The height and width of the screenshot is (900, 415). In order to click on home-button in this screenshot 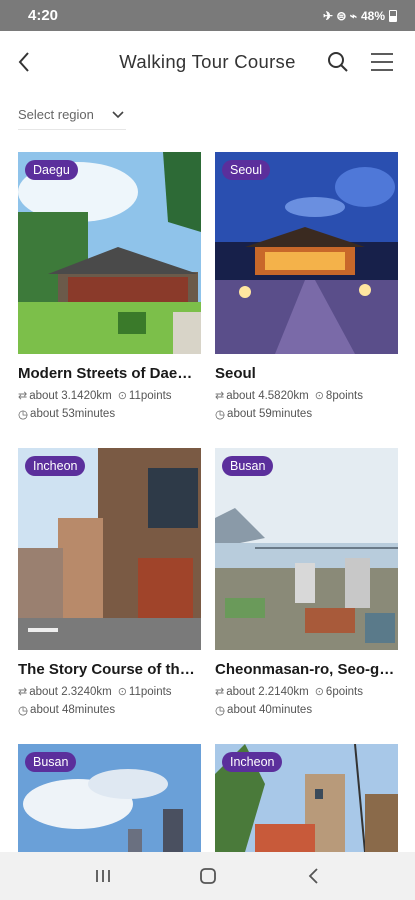, I will do `click(208, 876)`.